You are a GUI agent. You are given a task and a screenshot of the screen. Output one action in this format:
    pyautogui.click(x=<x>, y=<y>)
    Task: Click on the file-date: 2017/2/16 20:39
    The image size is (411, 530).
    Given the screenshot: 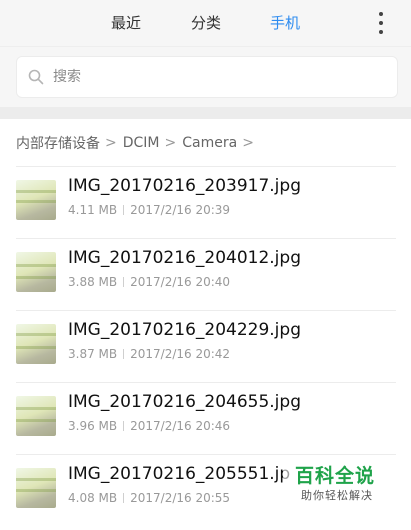 What is the action you would take?
    pyautogui.click(x=180, y=210)
    